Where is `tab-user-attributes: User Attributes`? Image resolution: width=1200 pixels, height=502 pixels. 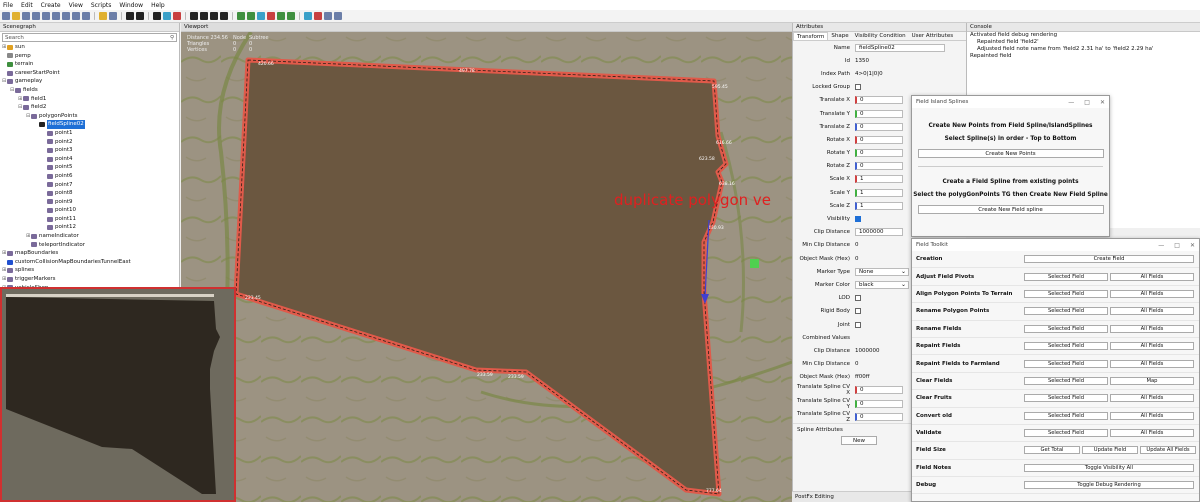 tab-user-attributes: User Attributes is located at coordinates (932, 36).